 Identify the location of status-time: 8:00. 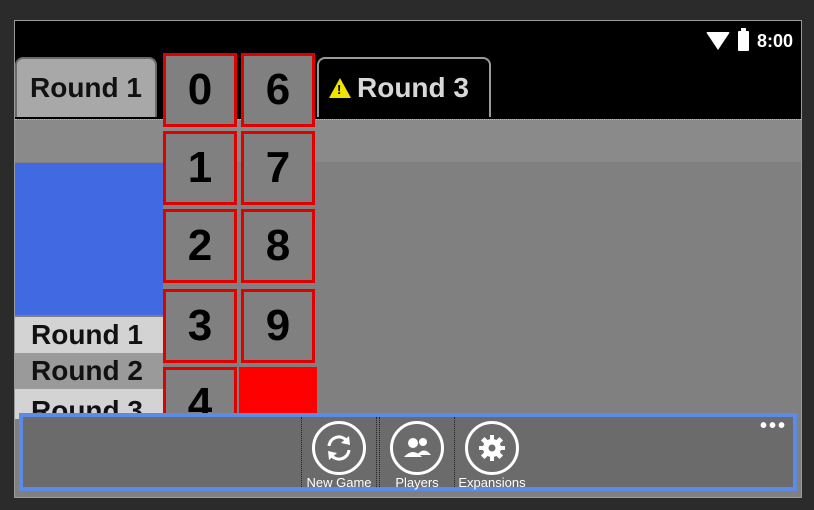
(774, 40).